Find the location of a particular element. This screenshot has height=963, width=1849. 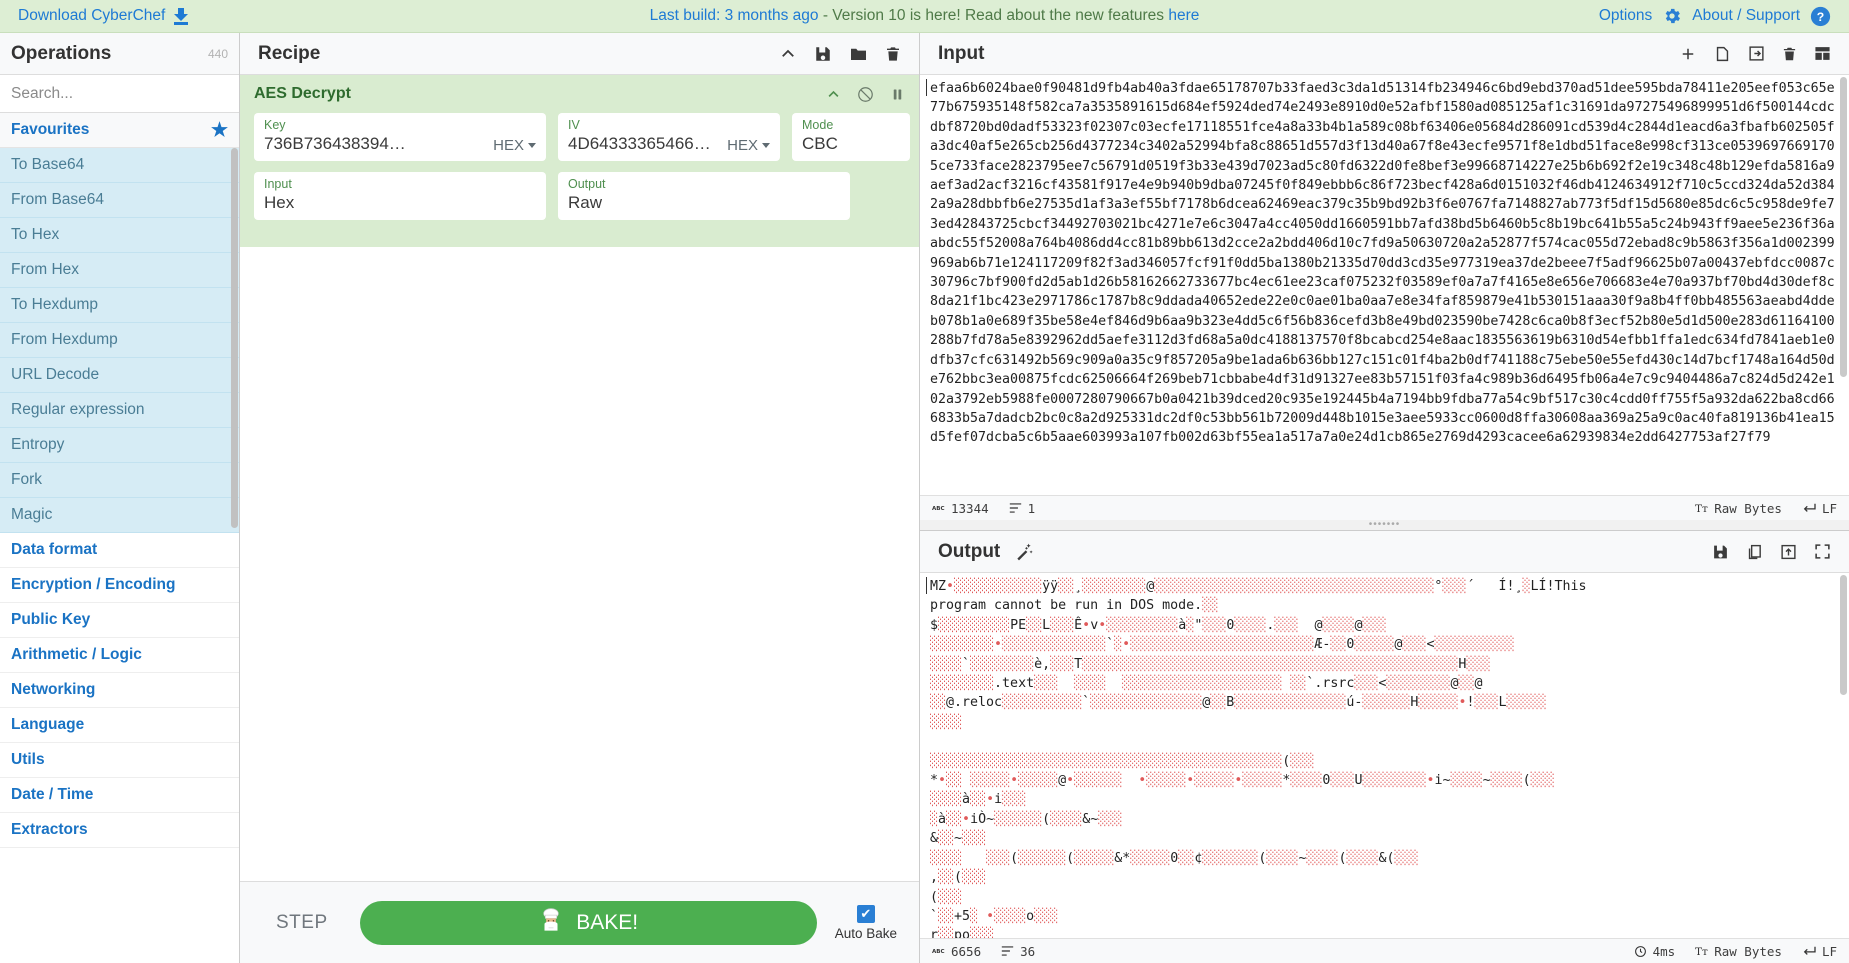

arg-iv-label: IV is located at coordinates (574, 125).